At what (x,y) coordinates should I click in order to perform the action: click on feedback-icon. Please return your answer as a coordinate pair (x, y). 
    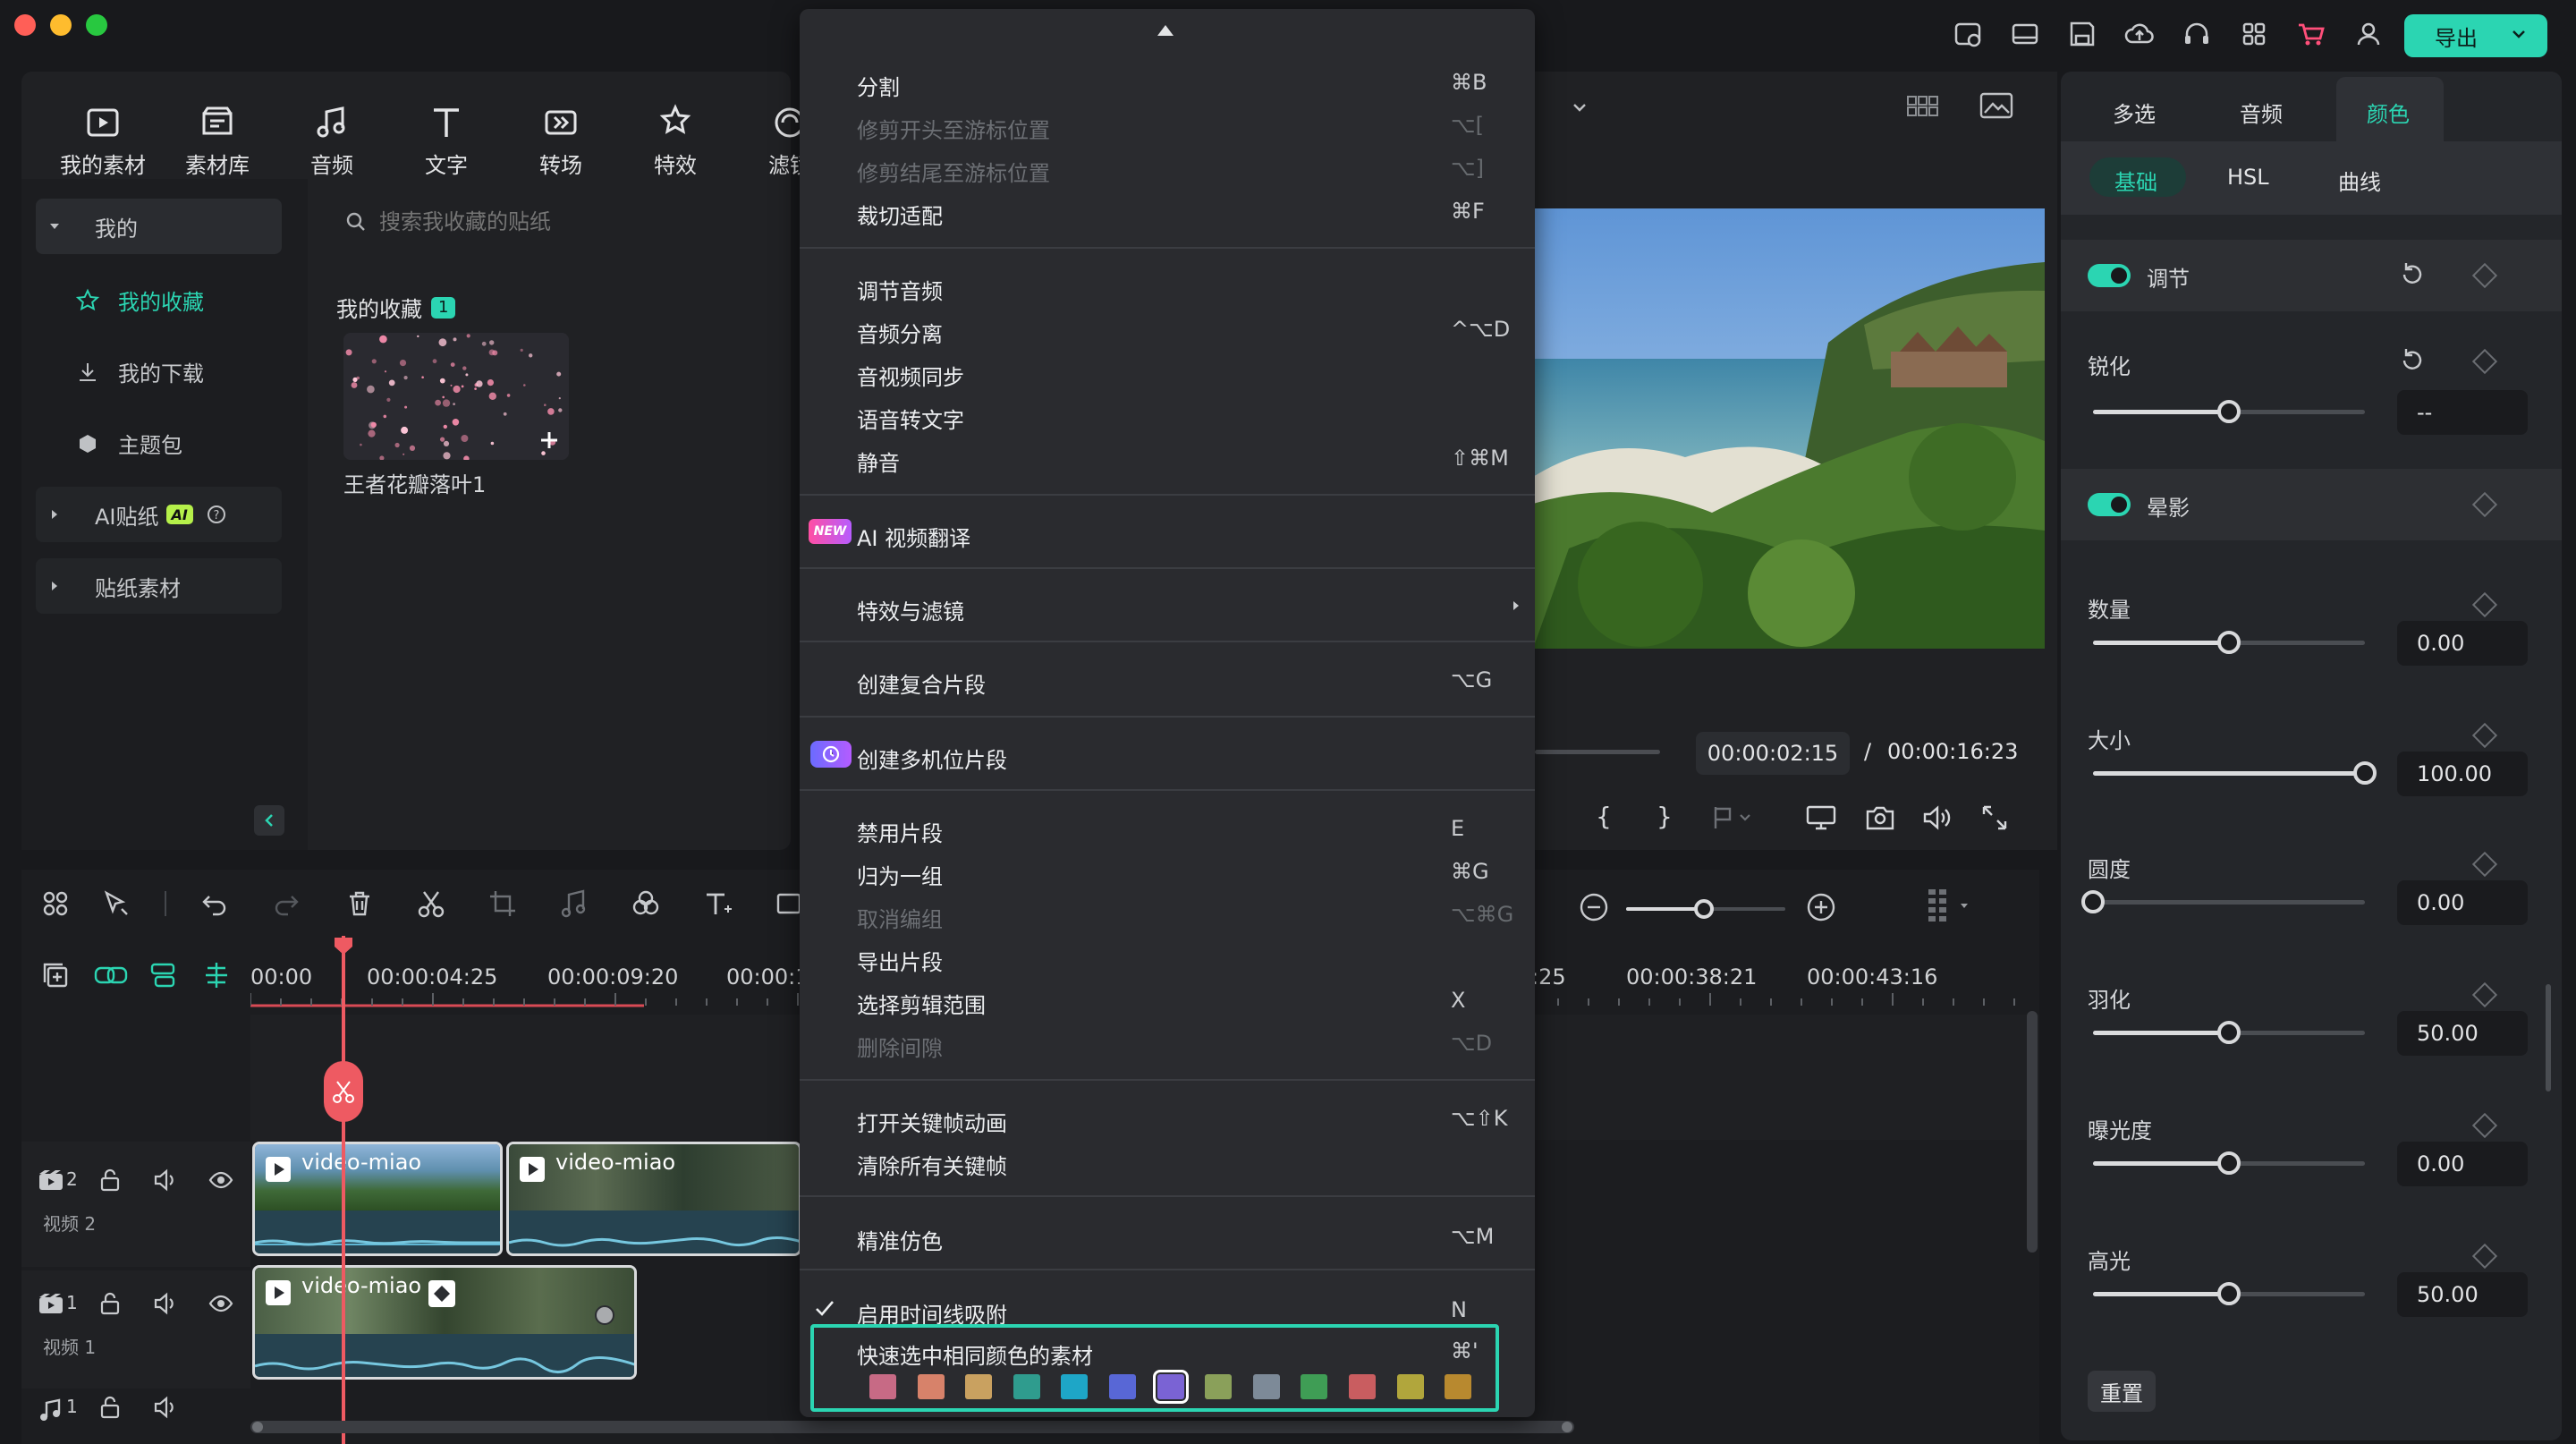
    Looking at the image, I should click on (1968, 34).